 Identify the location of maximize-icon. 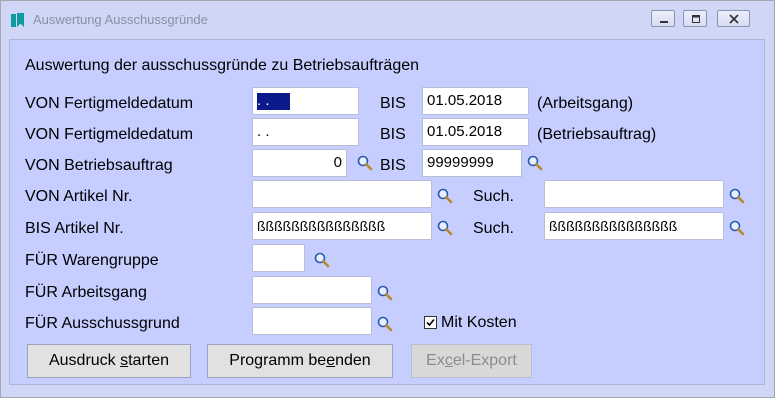
(696, 19).